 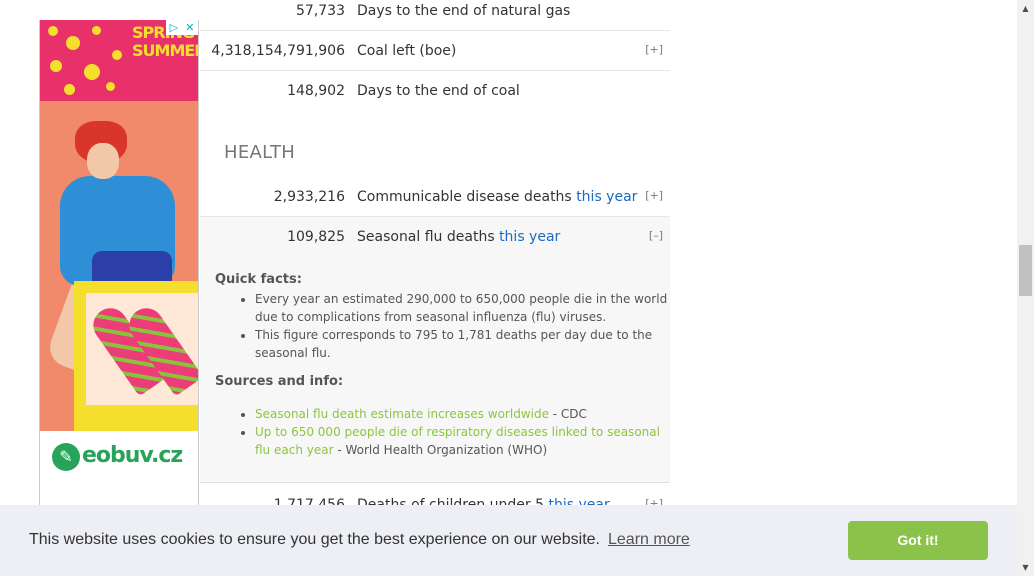 What do you see at coordinates (279, 381) in the screenshot?
I see `sources-heading: Sources and info:` at bounding box center [279, 381].